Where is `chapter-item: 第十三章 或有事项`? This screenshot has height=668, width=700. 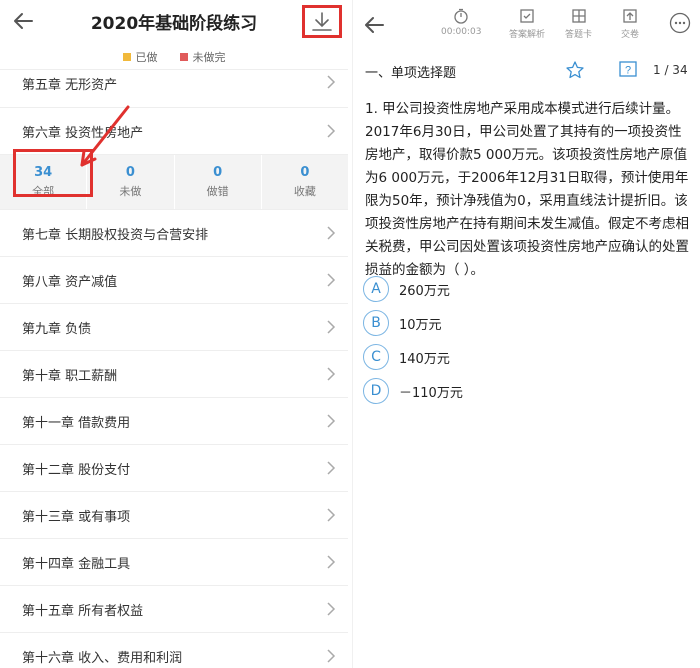 chapter-item: 第十三章 或有事项 is located at coordinates (174, 515).